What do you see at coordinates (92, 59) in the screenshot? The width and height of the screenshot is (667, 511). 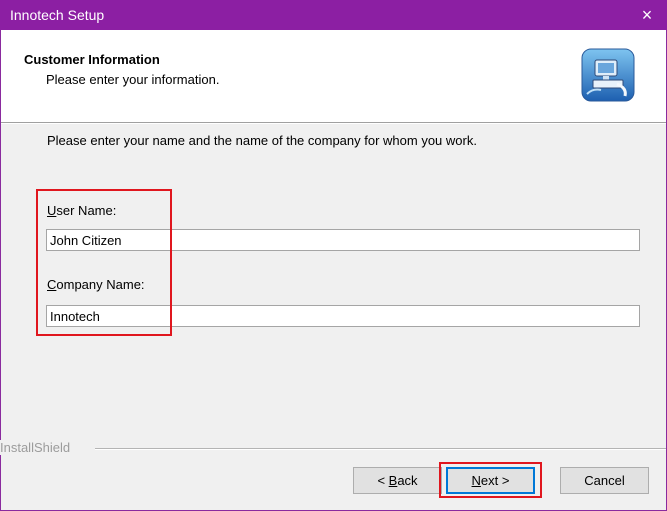 I see `page-title: Customer Information` at bounding box center [92, 59].